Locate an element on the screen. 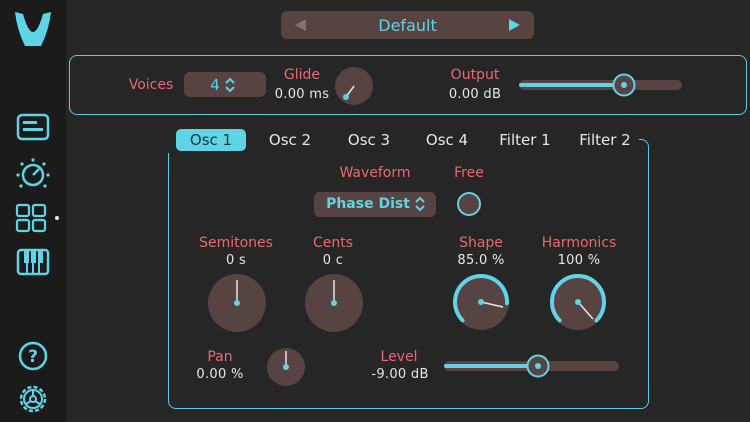 The height and width of the screenshot is (422, 750). glide-knob is located at coordinates (354, 86).